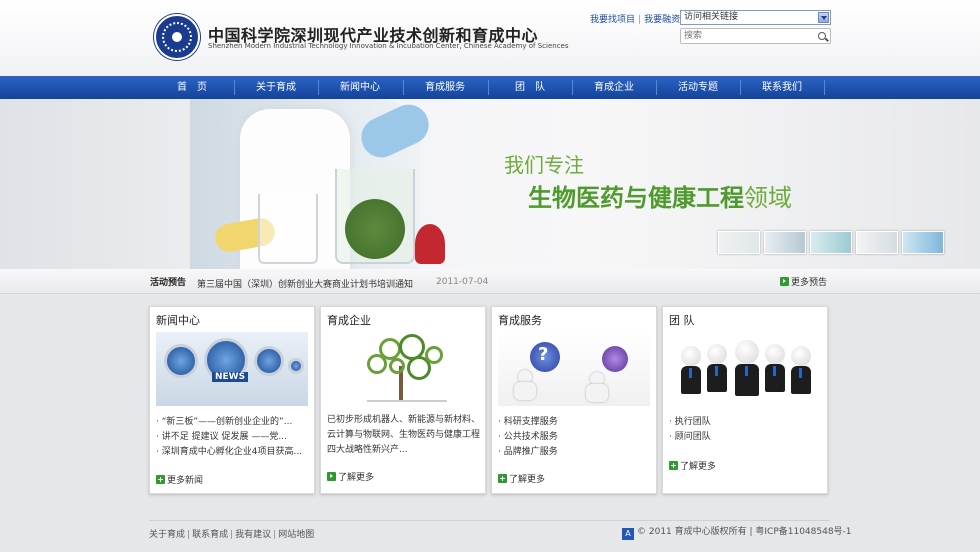  What do you see at coordinates (615, 359) in the screenshot?
I see `pointer-icon` at bounding box center [615, 359].